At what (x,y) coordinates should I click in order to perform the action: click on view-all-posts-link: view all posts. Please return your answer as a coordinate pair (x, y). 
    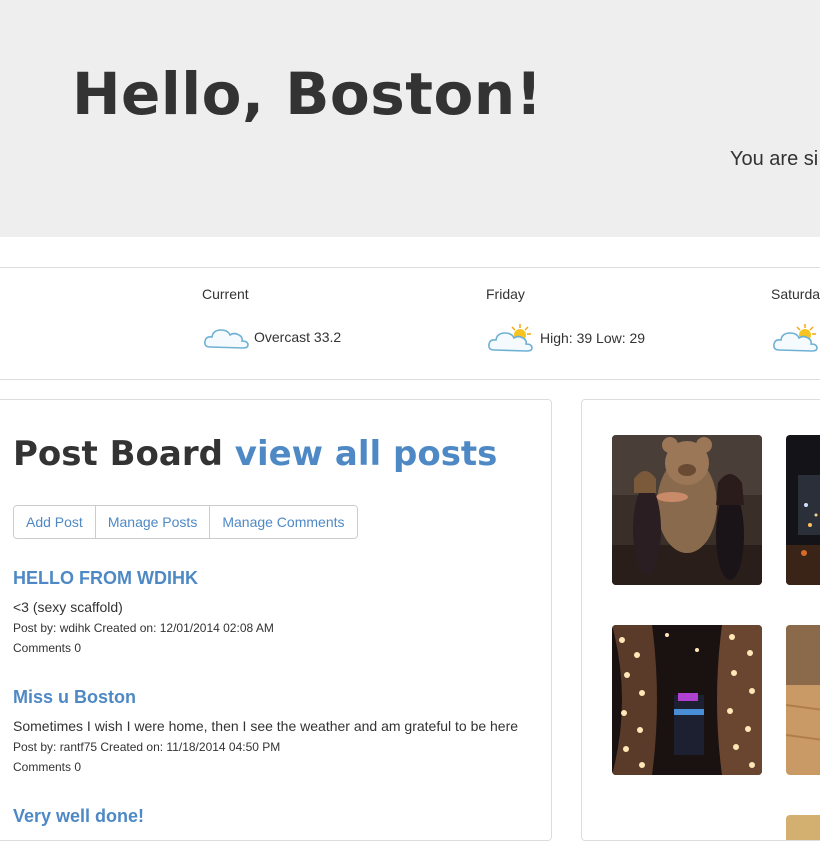
    Looking at the image, I should click on (366, 454).